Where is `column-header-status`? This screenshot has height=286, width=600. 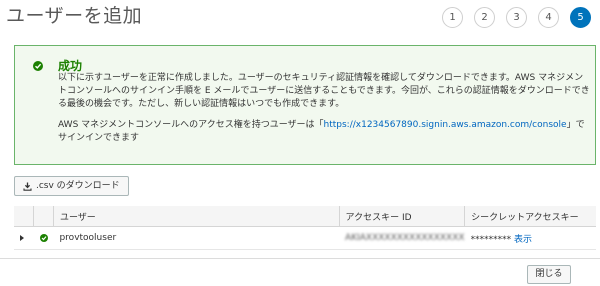
column-header-status is located at coordinates (43, 216).